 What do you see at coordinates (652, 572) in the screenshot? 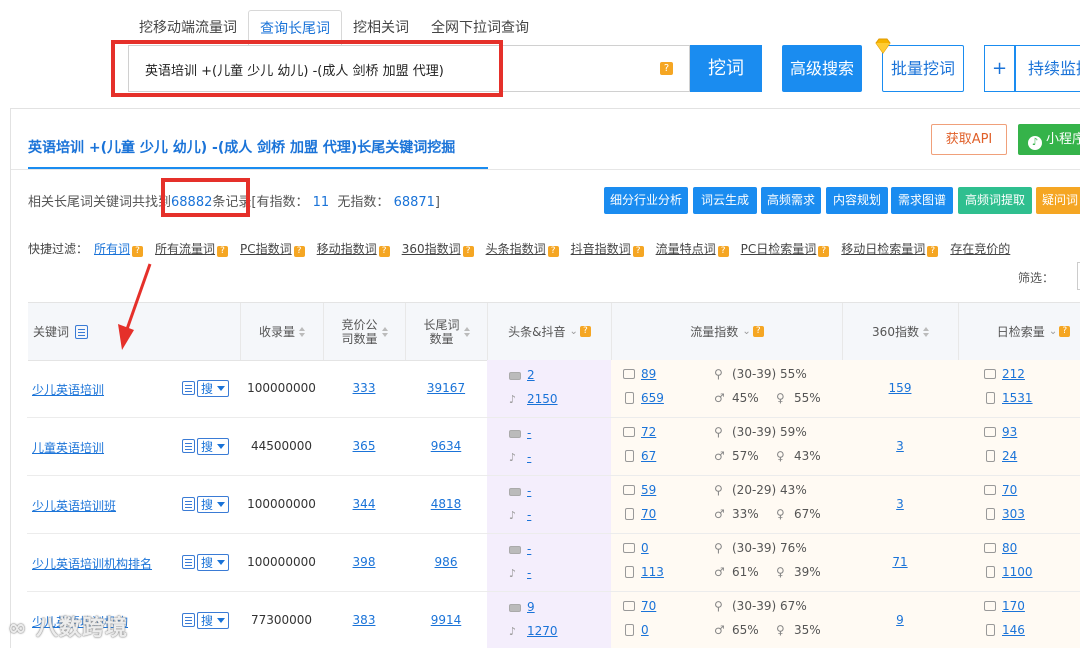
I see `mobile-flow-value: 113` at bounding box center [652, 572].